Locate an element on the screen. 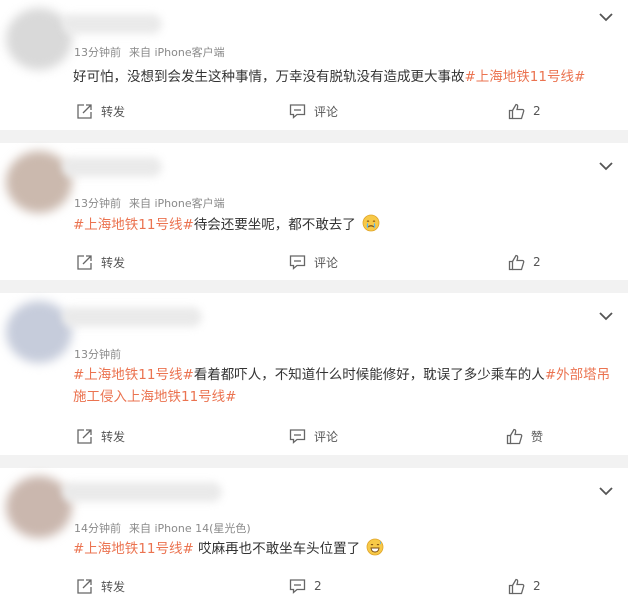 This screenshot has width=628, height=606. comment-actions: 转发 评论 赞 is located at coordinates (314, 436).